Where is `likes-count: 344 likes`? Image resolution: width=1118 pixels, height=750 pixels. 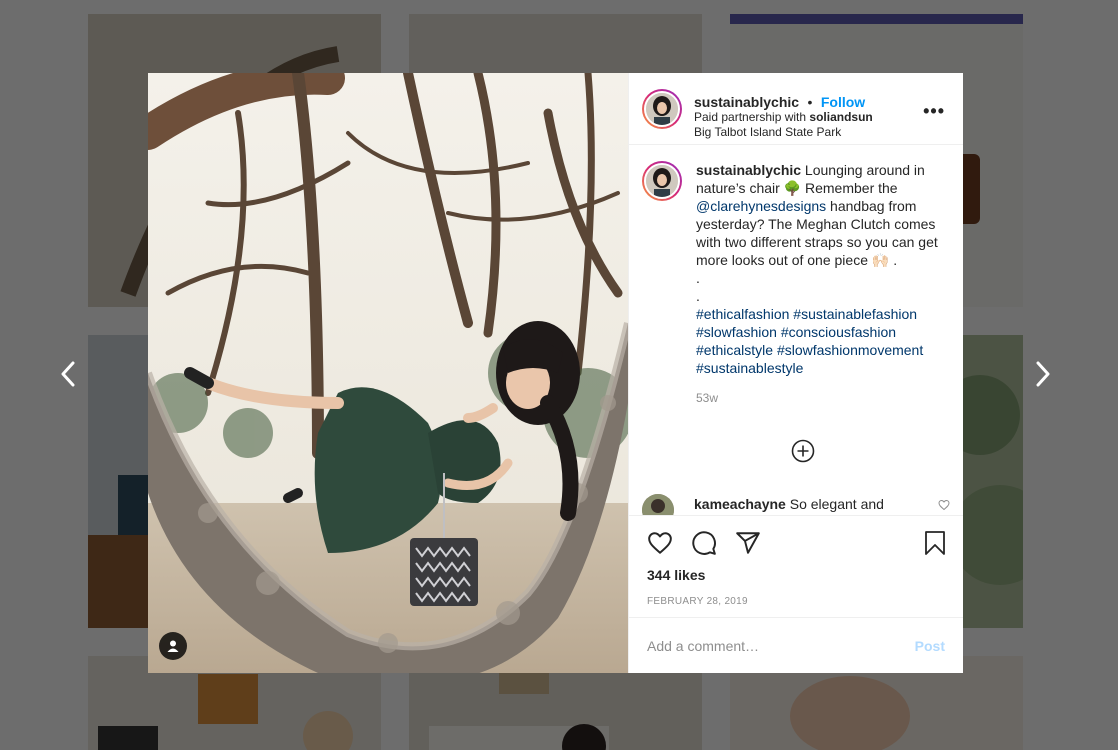
likes-count: 344 likes is located at coordinates (676, 575).